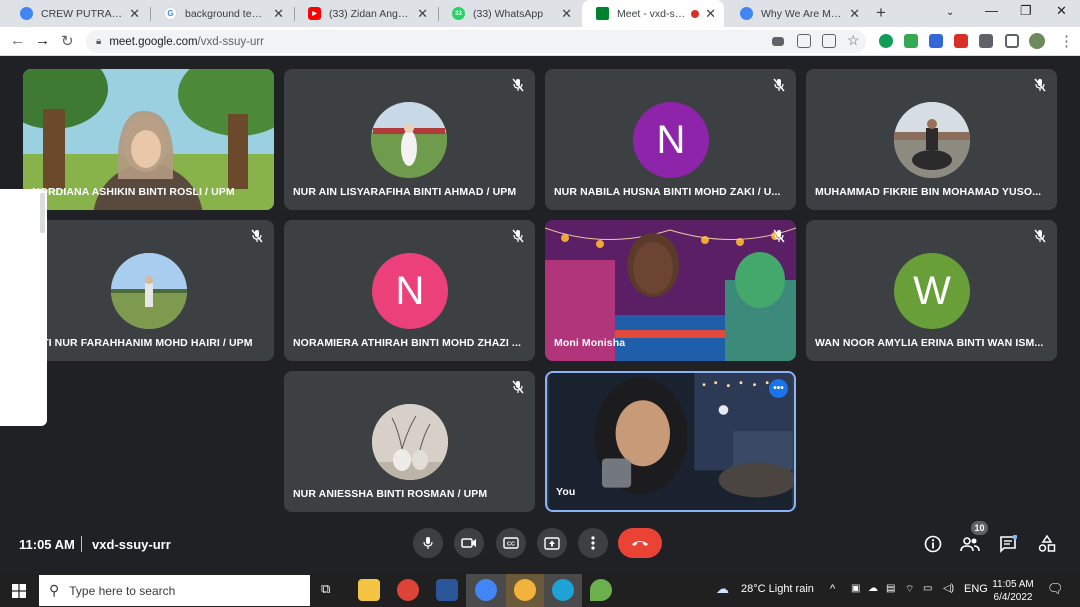  Describe the element at coordinates (408, 590) in the screenshot. I see `chrome-icon` at that location.